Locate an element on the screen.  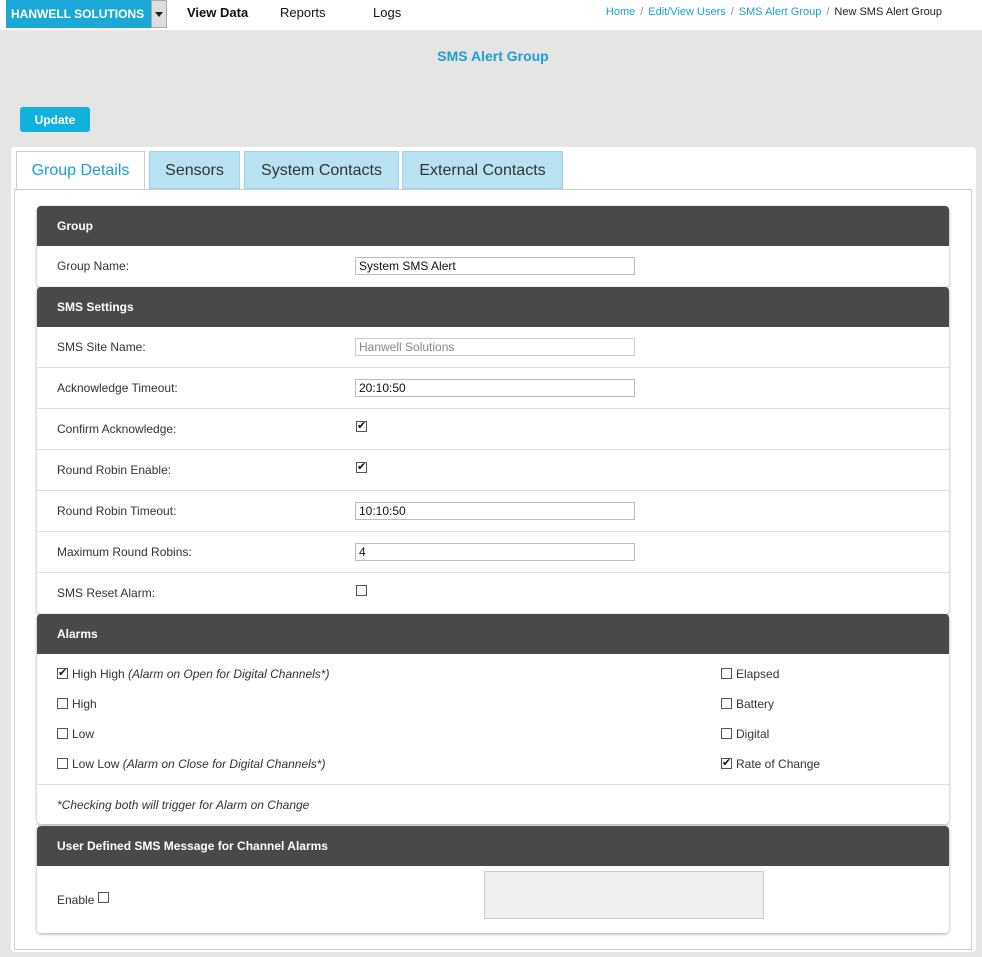
enable-checkbox is located at coordinates (103, 898).